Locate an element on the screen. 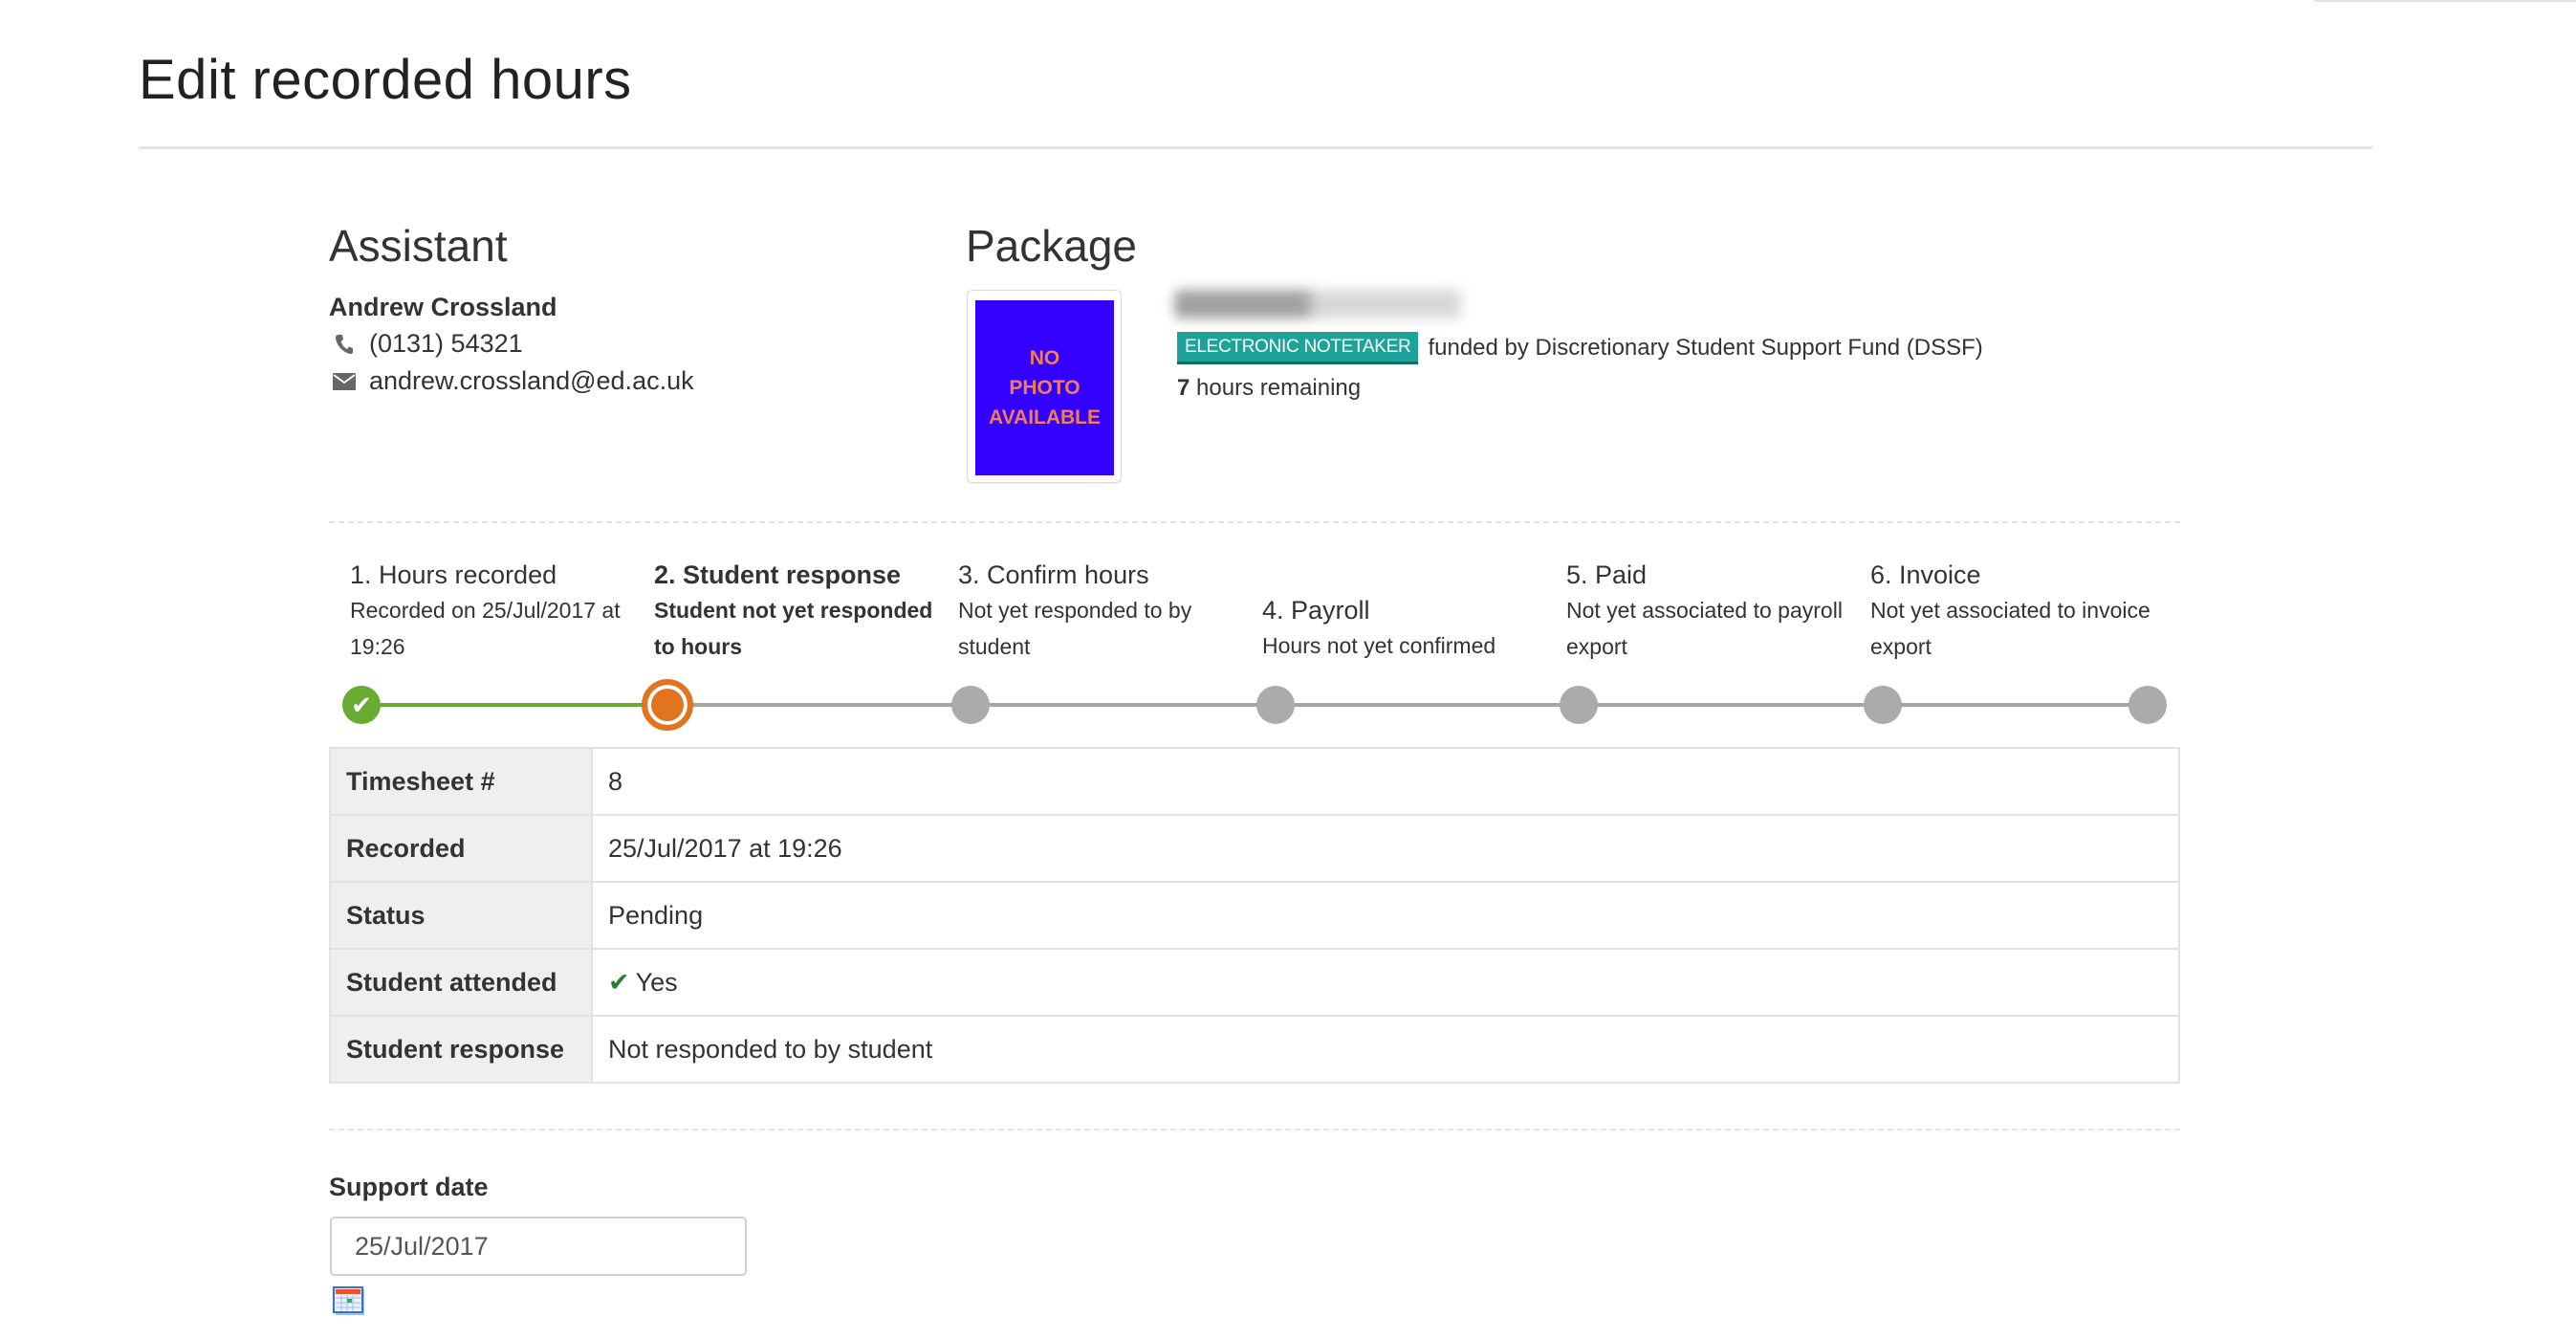 The height and width of the screenshot is (1339, 2576). step-description: Hours not yet confirmed is located at coordinates (1379, 645).